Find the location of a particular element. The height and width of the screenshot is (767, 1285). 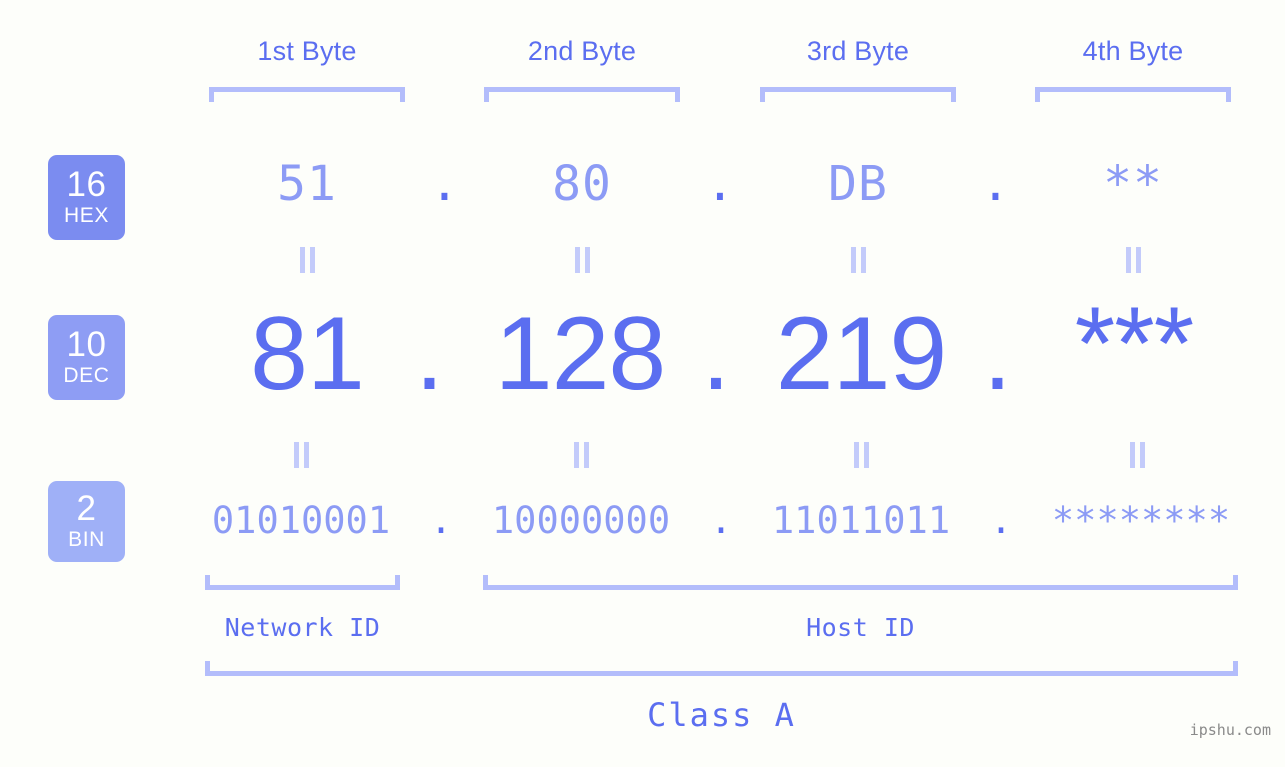

bin-value-byte-2: 10000000 is located at coordinates (581, 520).